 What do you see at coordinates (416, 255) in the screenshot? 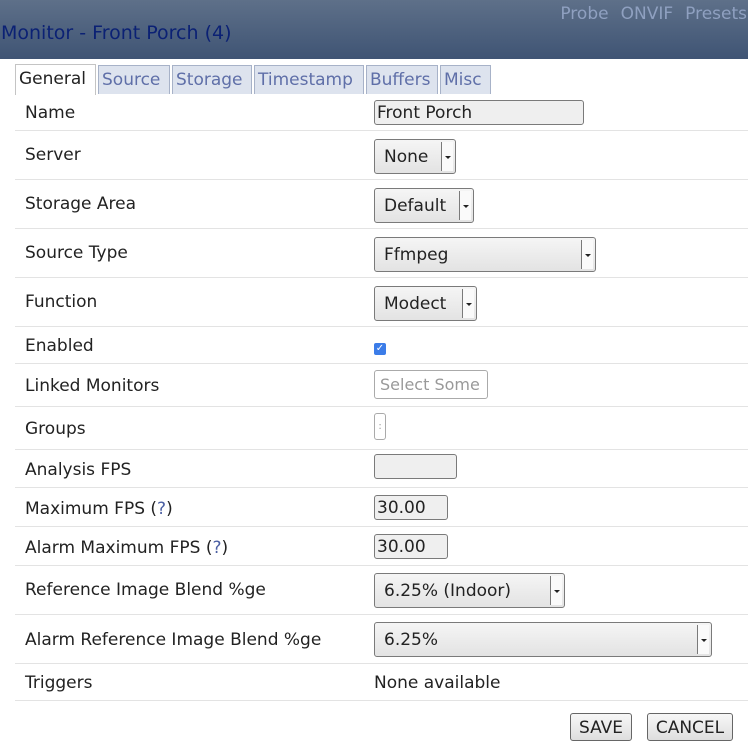
I see `source-type-select-value: Ffmpeg` at bounding box center [416, 255].